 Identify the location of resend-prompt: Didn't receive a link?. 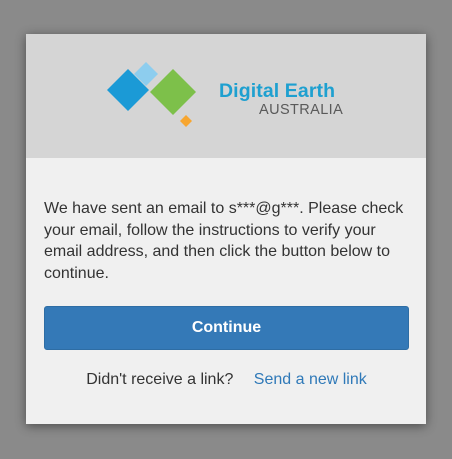
(160, 379).